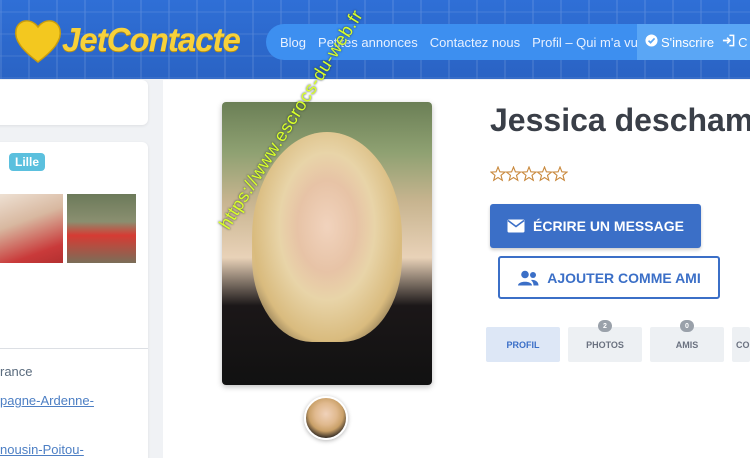 Image resolution: width=750 pixels, height=458 pixels. I want to click on photos-count-badge: 2, so click(605, 326).